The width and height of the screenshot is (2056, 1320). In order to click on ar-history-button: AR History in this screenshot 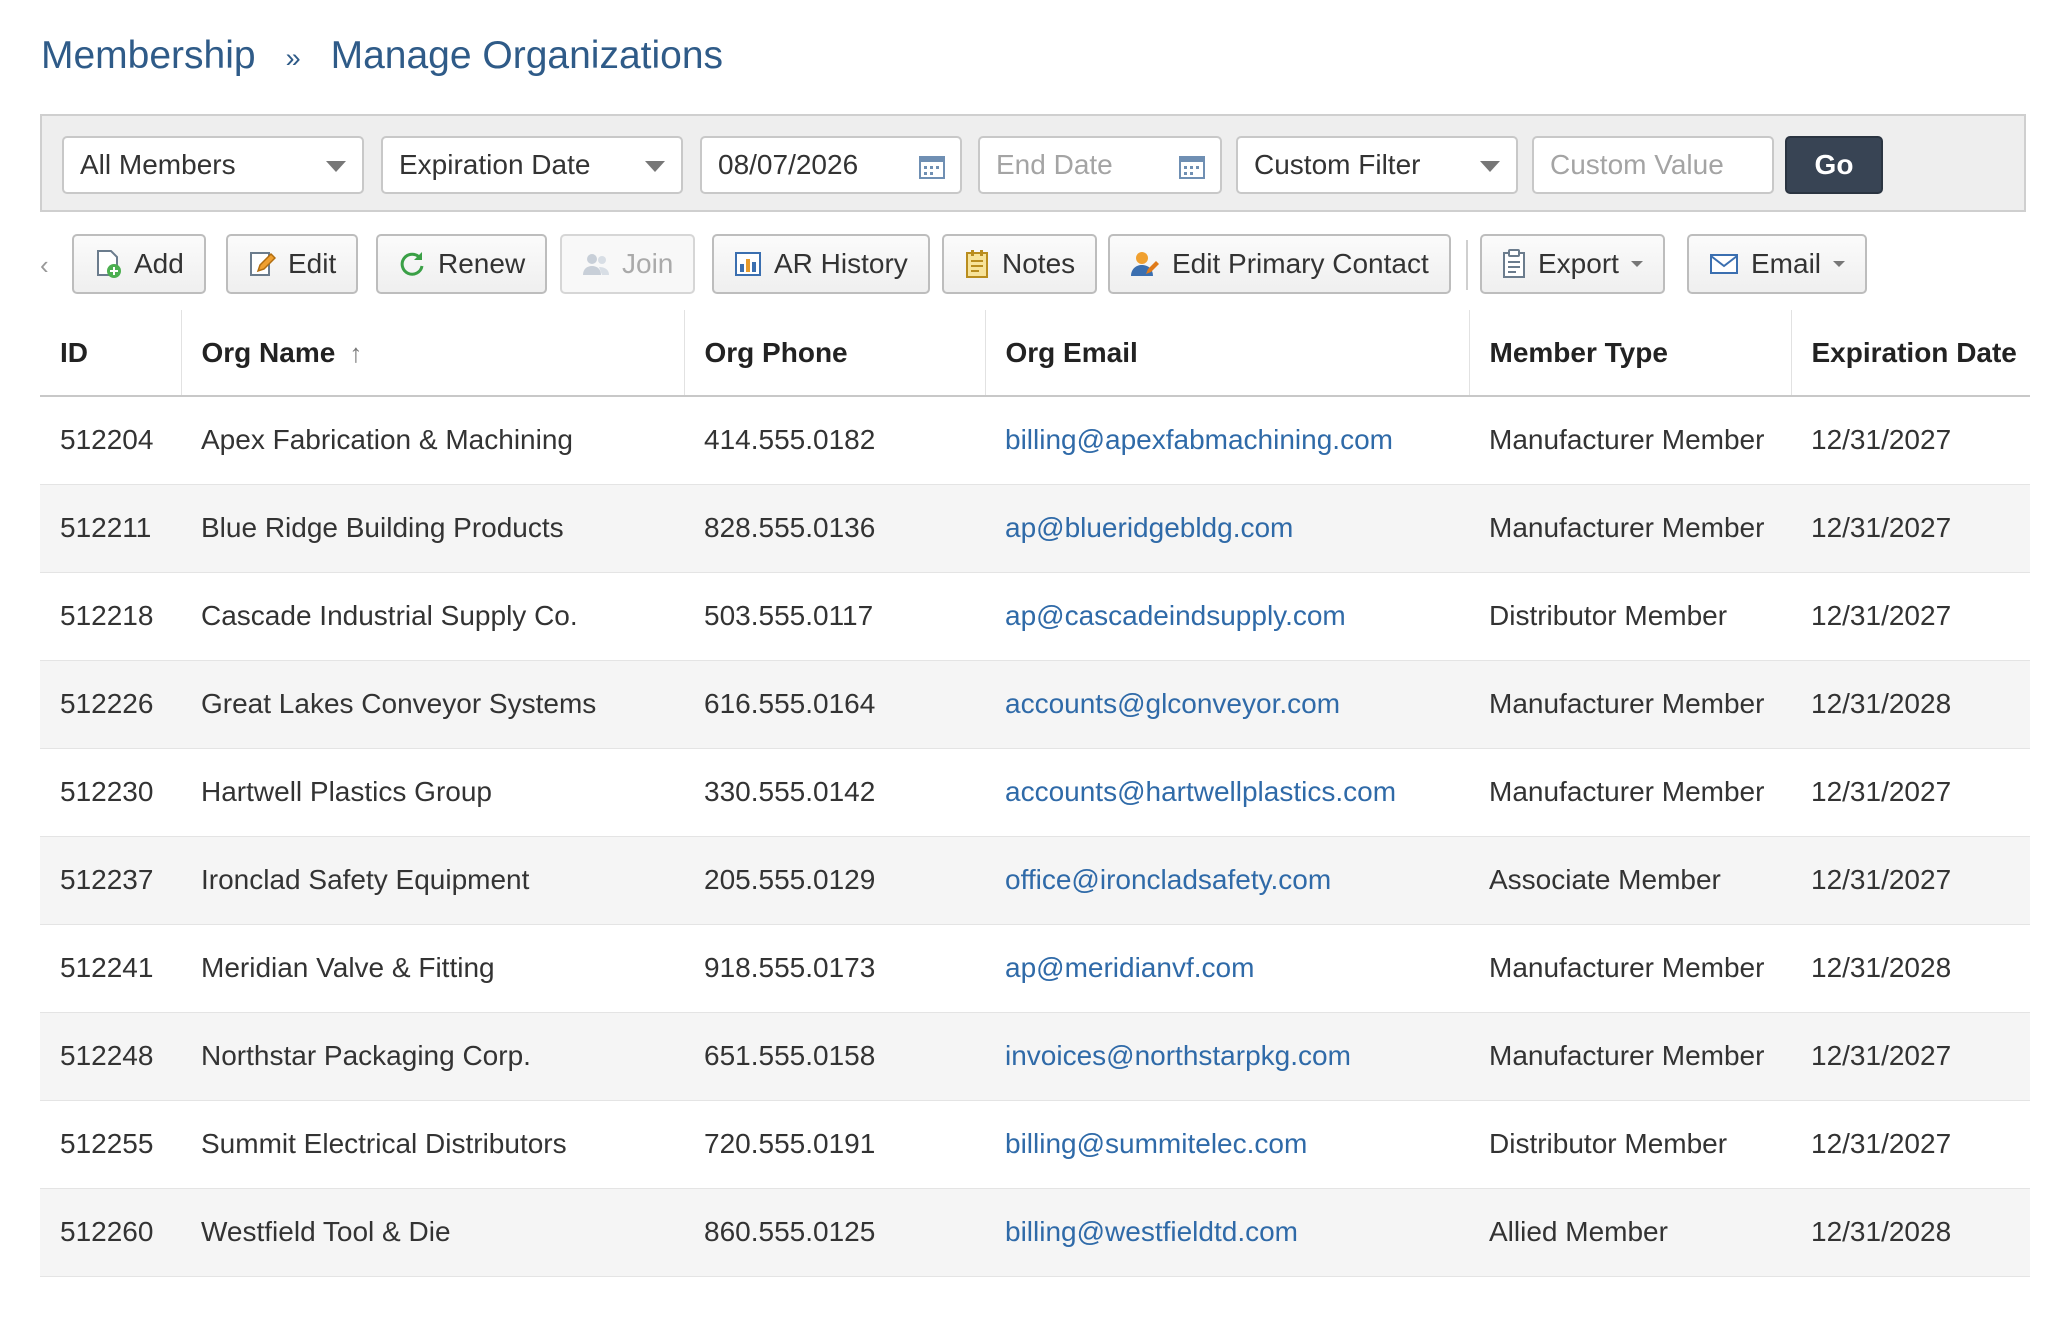, I will do `click(821, 264)`.